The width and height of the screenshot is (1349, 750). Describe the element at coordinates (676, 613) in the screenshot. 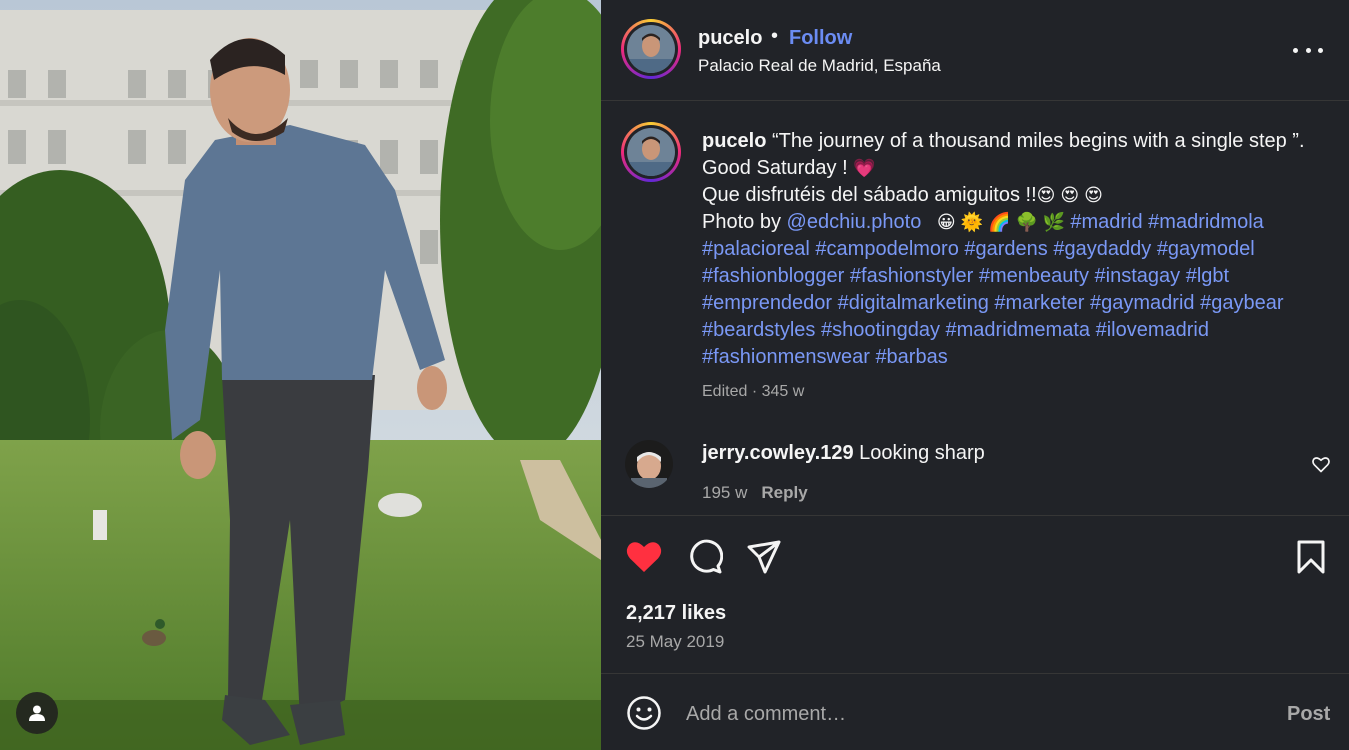

I see `like-count: 2,217 likes` at that location.